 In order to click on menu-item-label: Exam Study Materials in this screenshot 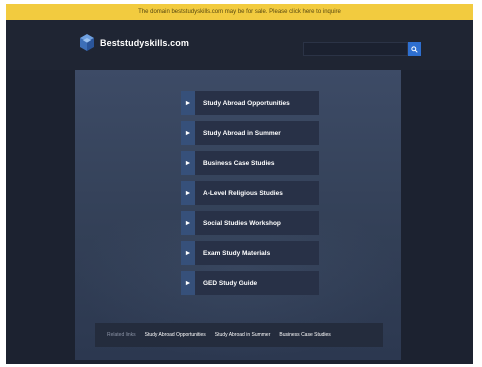, I will do `click(237, 253)`.